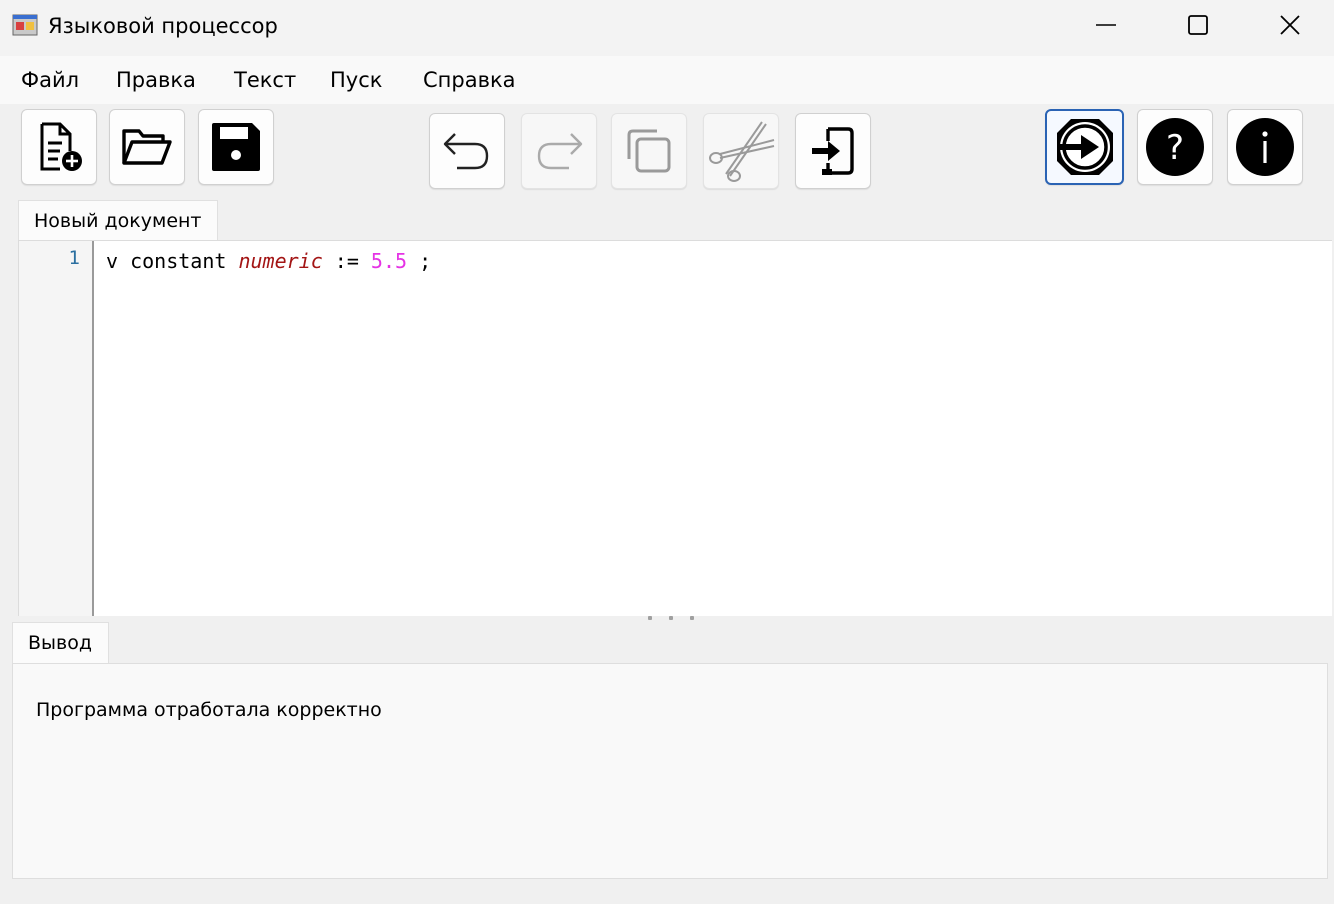  I want to click on floppy-disk-icon, so click(236, 147).